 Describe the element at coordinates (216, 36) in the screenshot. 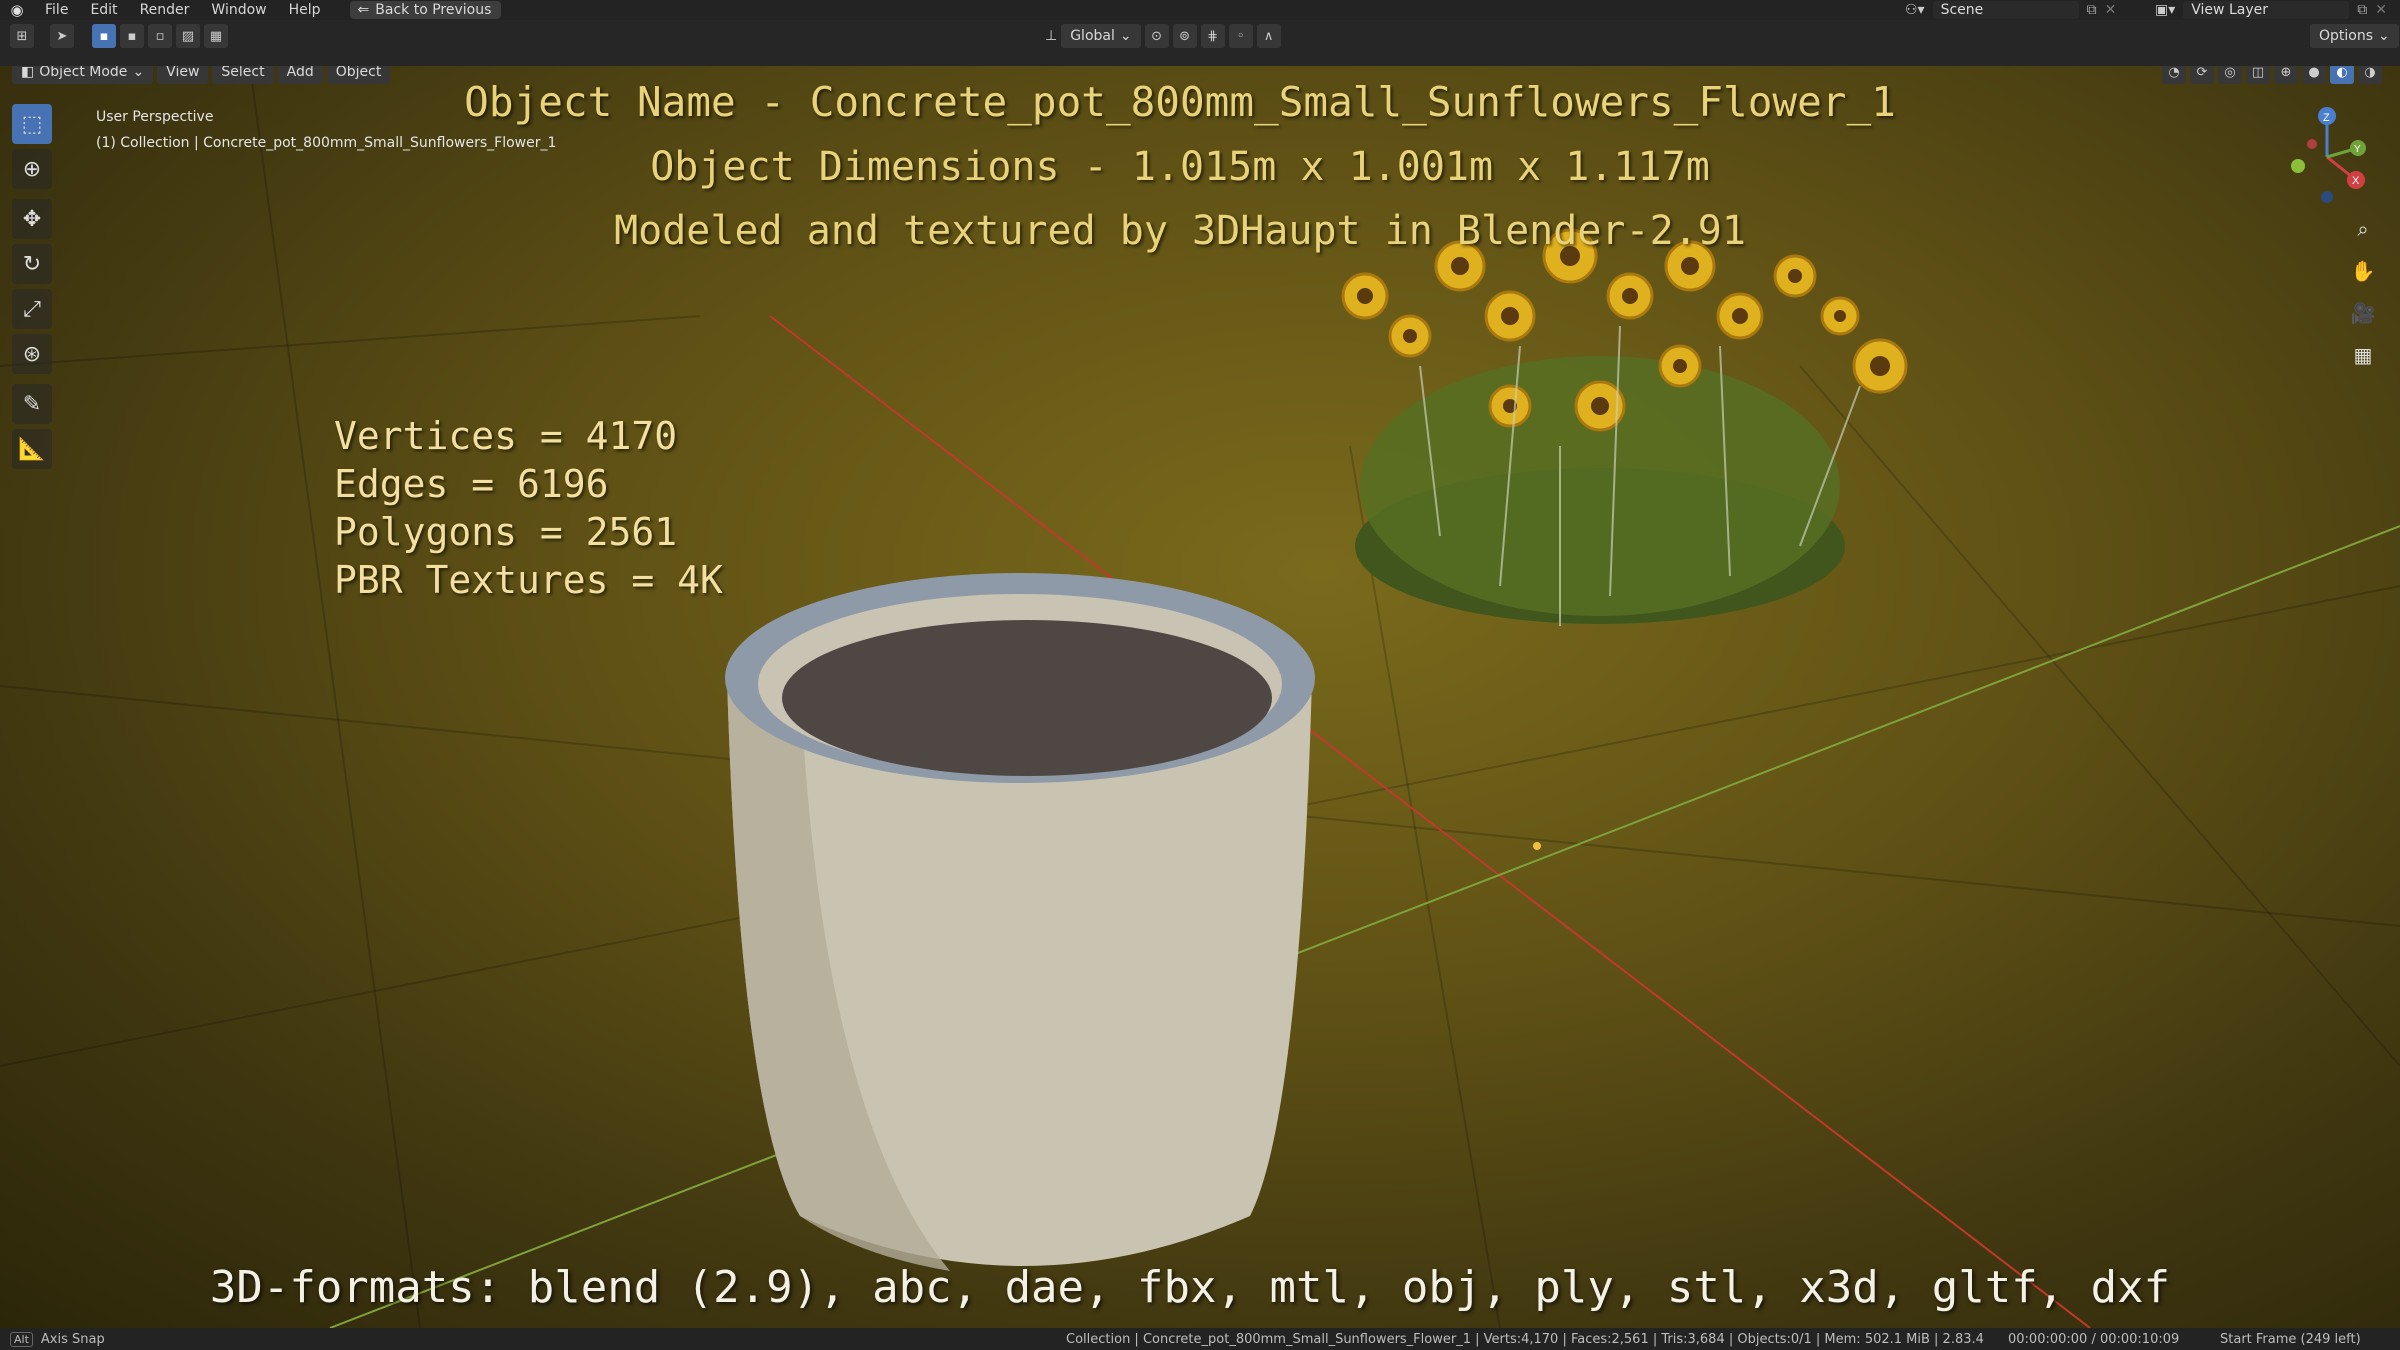

I see `select-intersect-icon: ▦` at that location.